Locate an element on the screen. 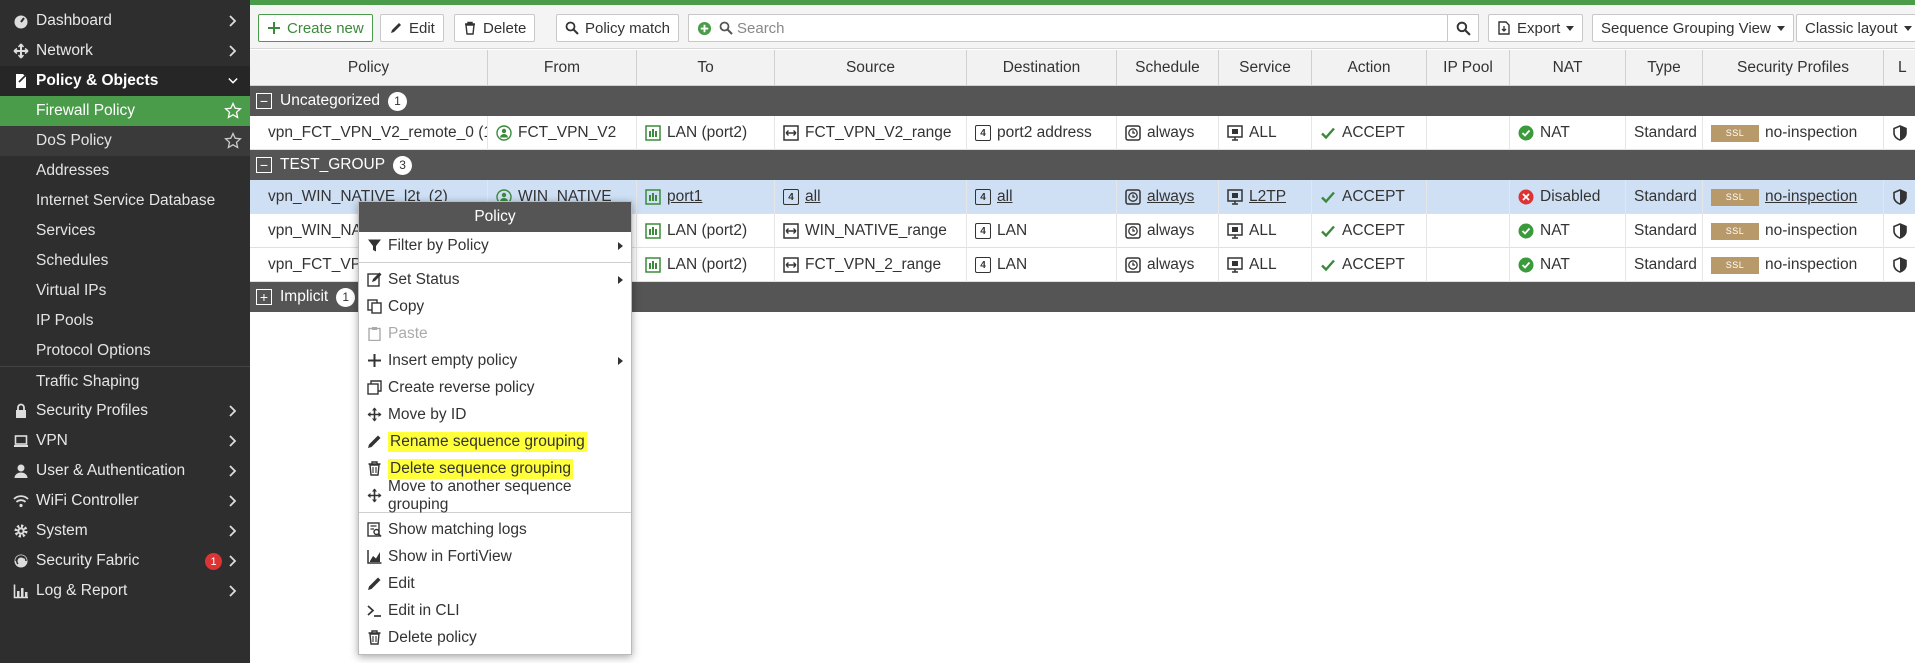 The height and width of the screenshot is (663, 1915). menu-item-show-in-fortiview: Show in FortiView is located at coordinates (495, 556).